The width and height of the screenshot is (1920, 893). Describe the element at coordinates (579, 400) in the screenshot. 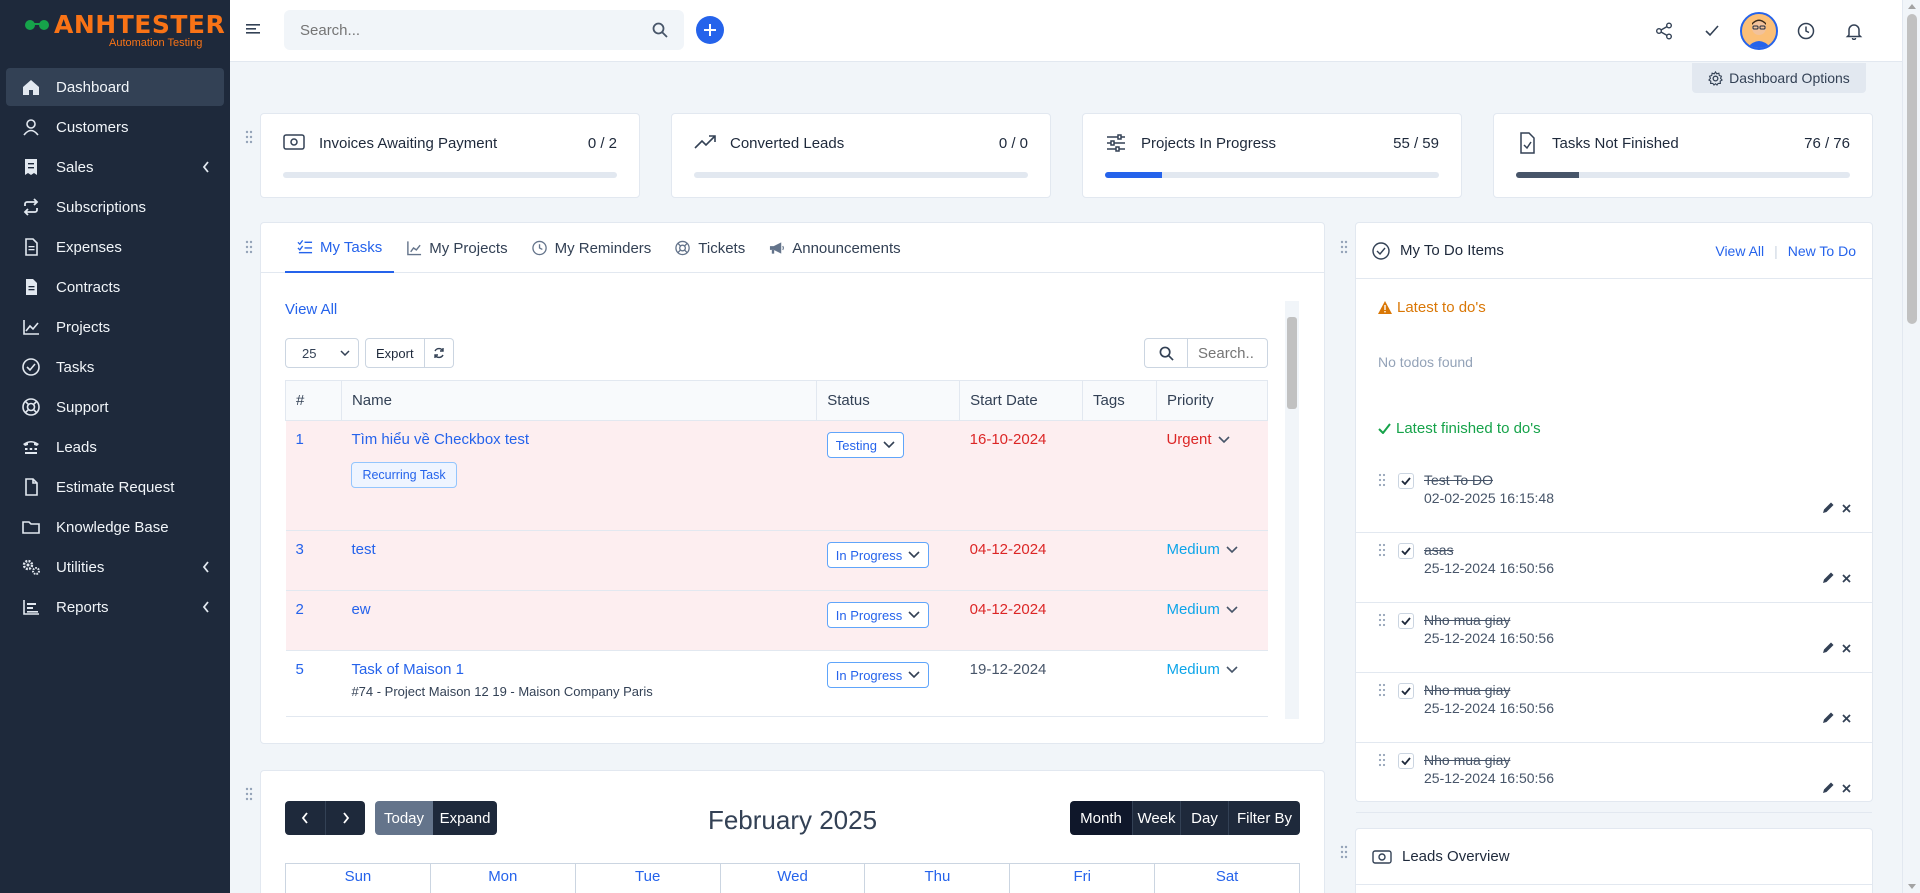

I see `column-header: Name` at that location.